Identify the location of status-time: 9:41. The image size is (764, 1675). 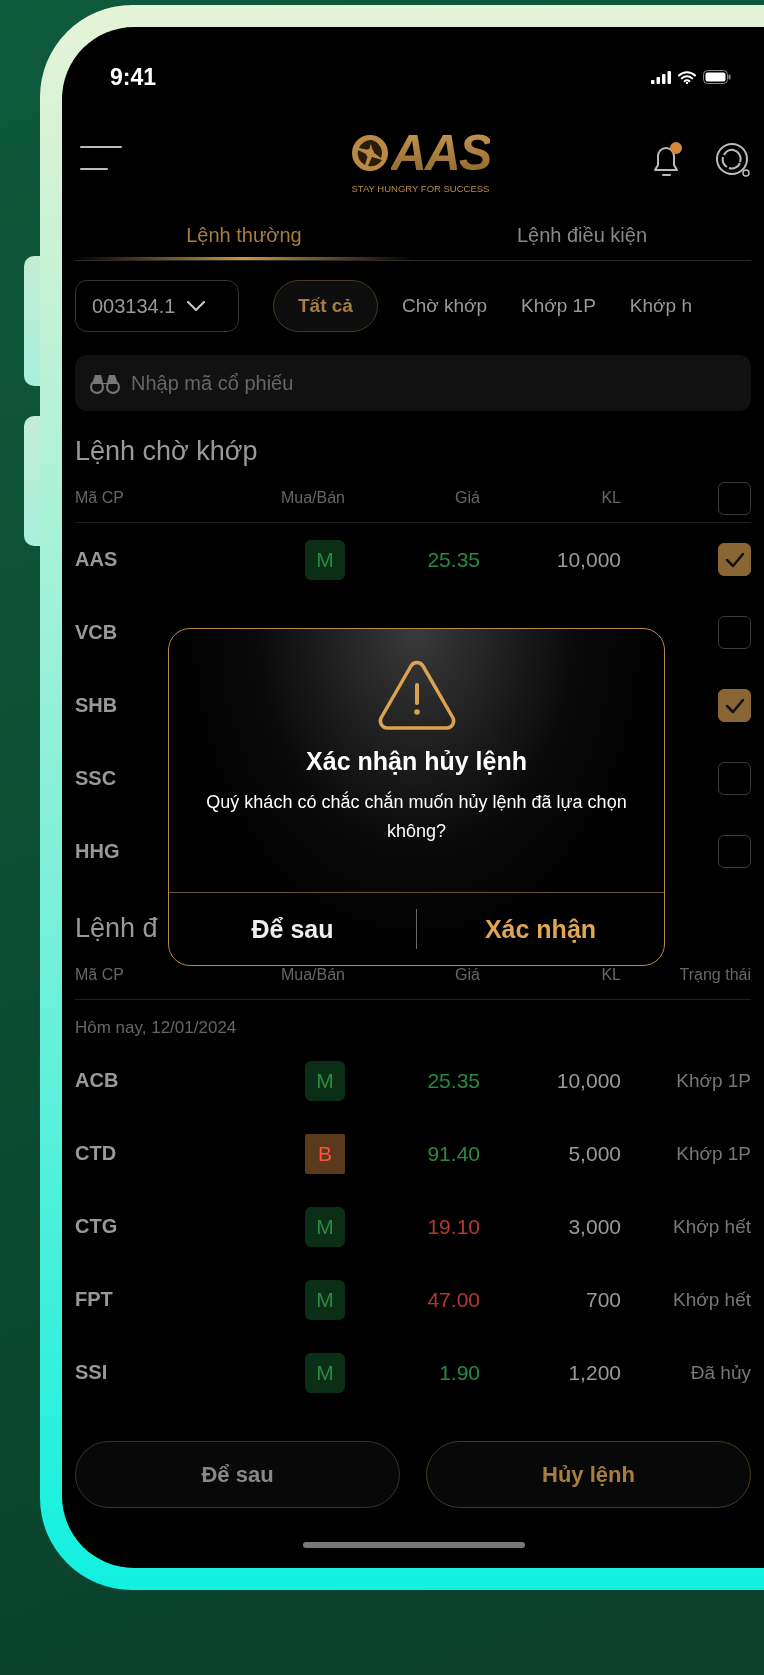
(133, 77).